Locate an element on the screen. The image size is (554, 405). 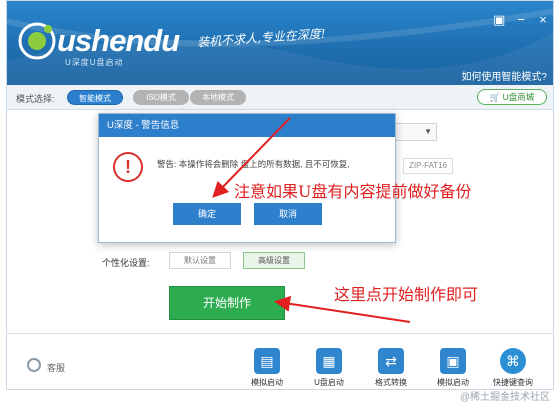
filesystem-value: ZIP-FAT16 is located at coordinates (428, 166).